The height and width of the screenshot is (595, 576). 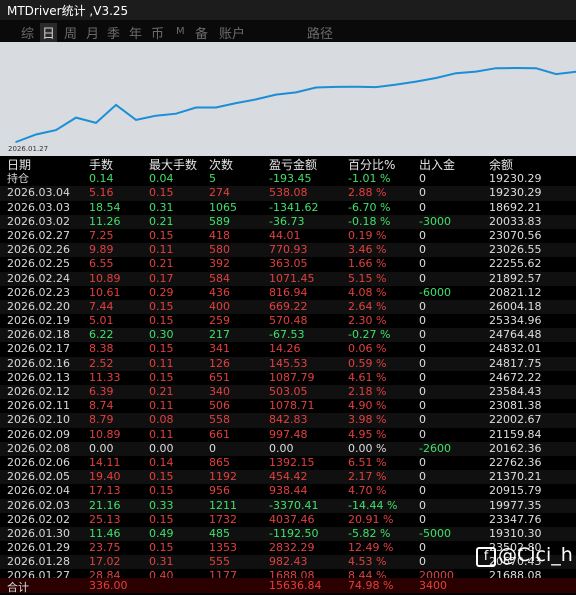 I want to click on row-pnl: 4037.46, so click(x=292, y=519).